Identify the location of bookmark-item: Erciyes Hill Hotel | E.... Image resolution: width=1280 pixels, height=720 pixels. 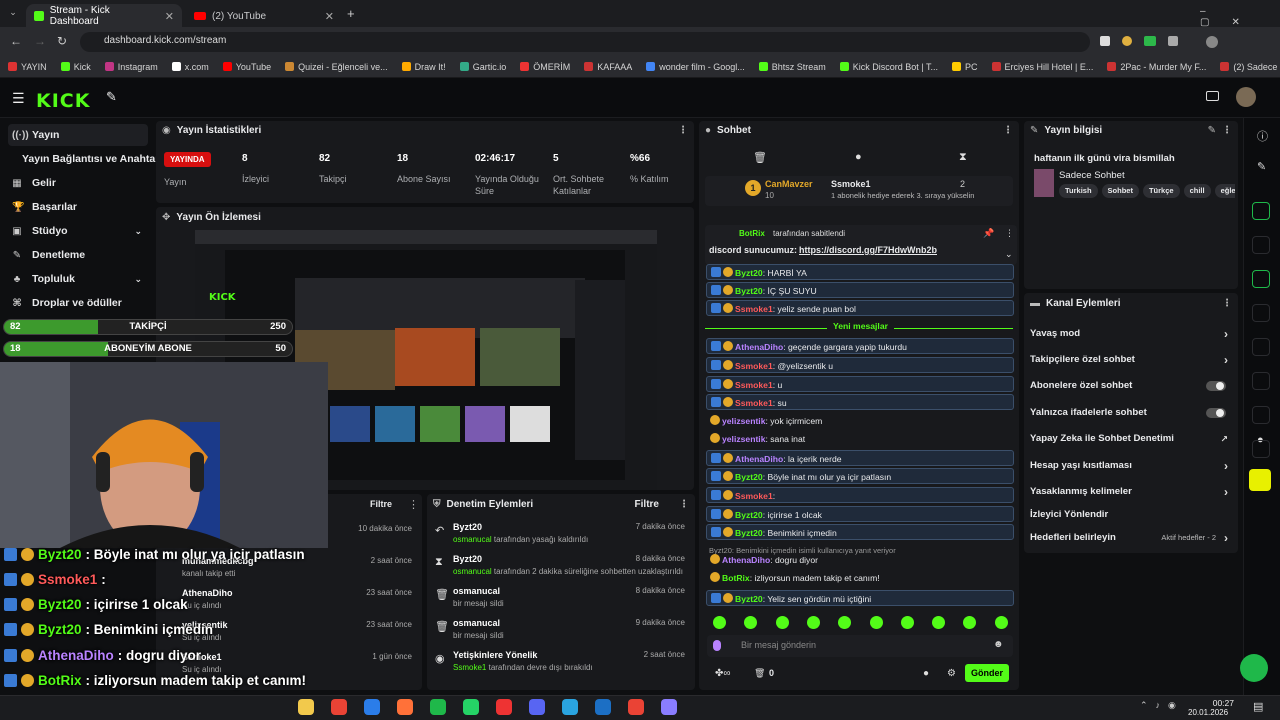
(1042, 67).